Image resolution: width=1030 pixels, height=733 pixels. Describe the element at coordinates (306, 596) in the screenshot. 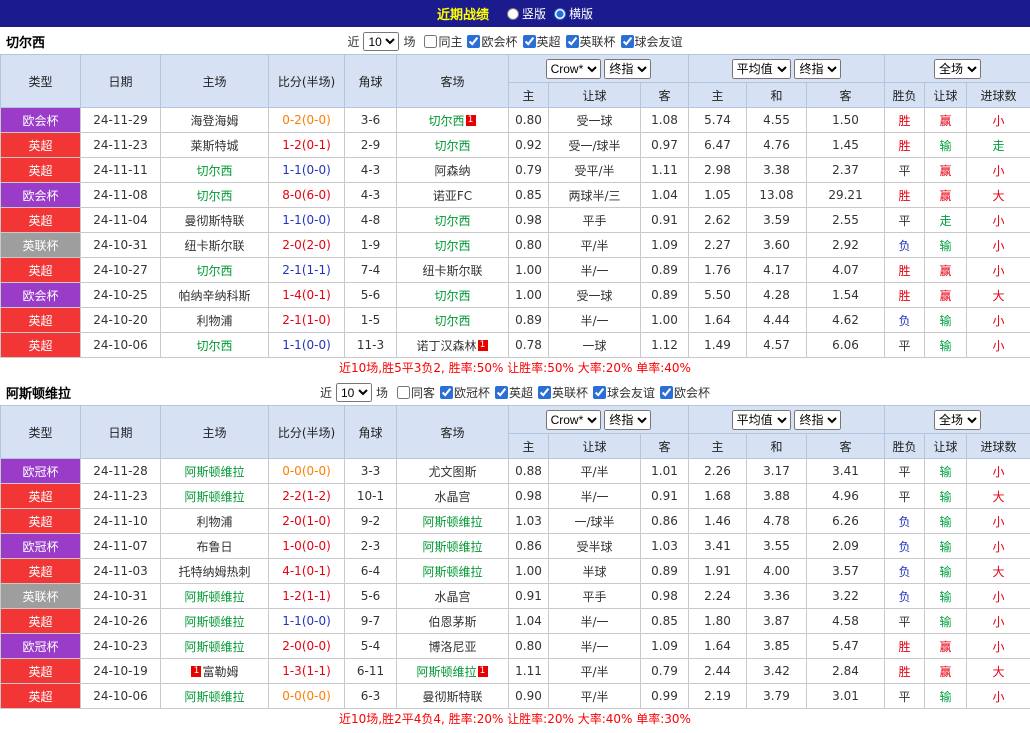

I see `score-cell: 1-2(1-1)` at that location.